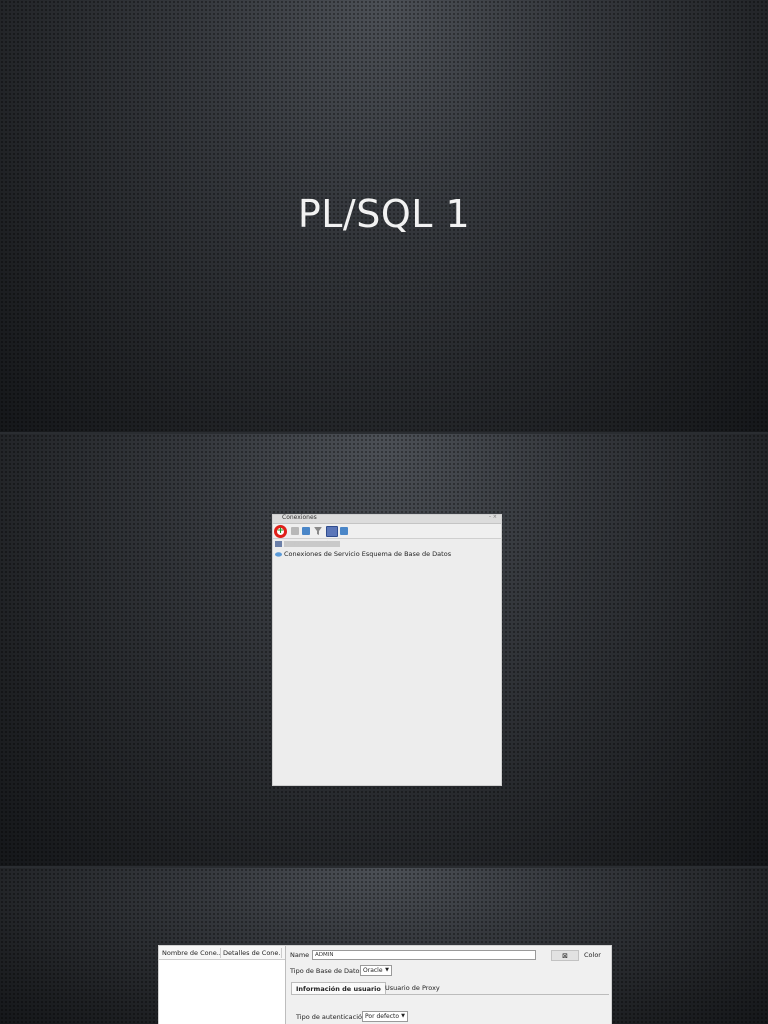 This screenshot has width=768, height=1024. What do you see at coordinates (326, 971) in the screenshot?
I see `db-type-label: Tipo de Base de Datos` at bounding box center [326, 971].